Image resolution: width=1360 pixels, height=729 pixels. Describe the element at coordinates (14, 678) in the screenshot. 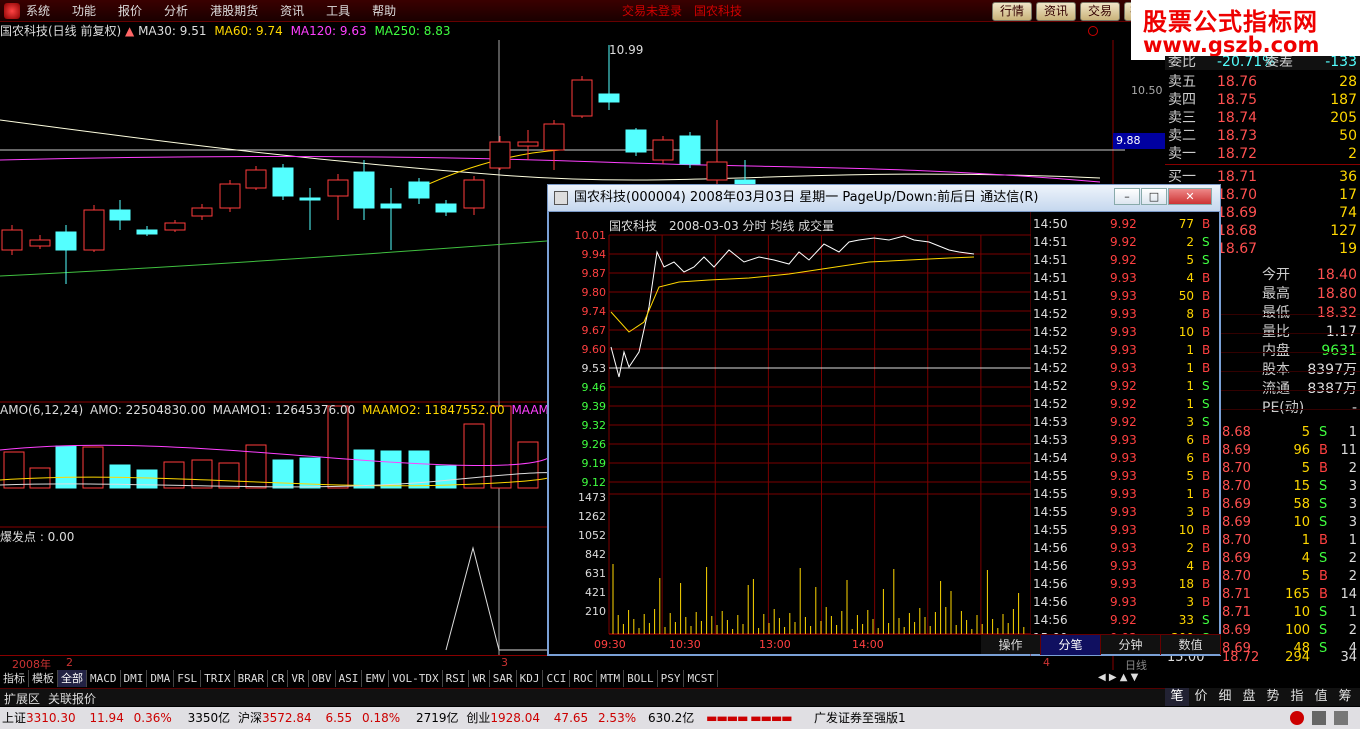

I see `indicator-tab-指标: 指标` at that location.